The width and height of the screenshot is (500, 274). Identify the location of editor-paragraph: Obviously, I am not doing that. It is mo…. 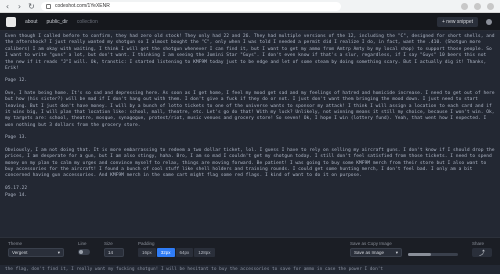
(251, 163).